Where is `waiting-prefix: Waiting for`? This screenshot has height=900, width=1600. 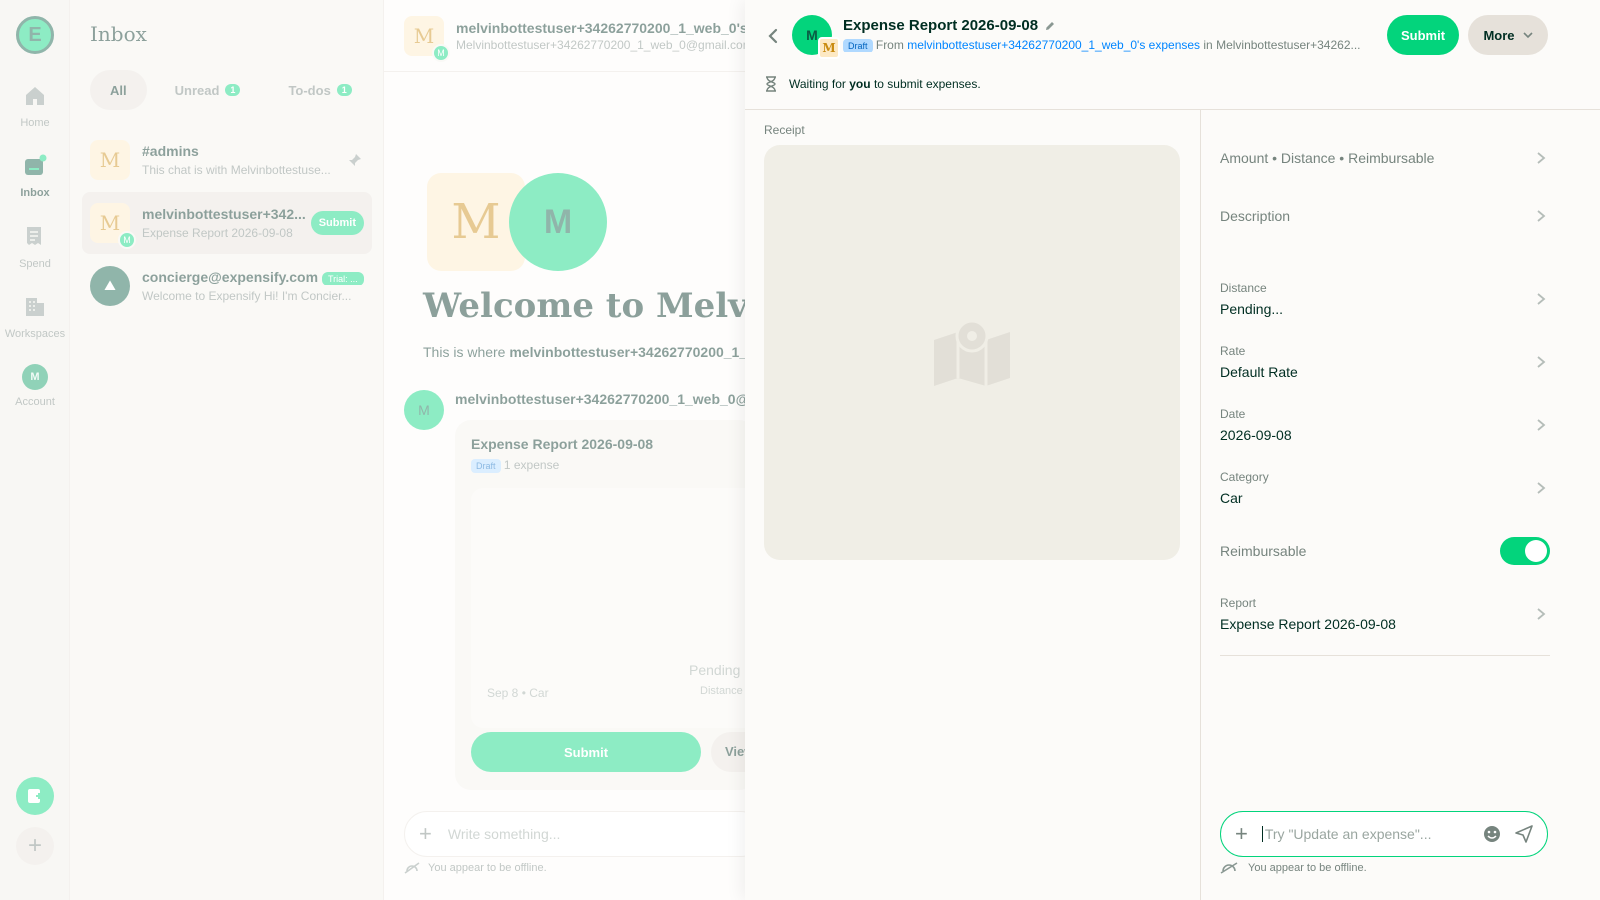 waiting-prefix: Waiting for is located at coordinates (817, 84).